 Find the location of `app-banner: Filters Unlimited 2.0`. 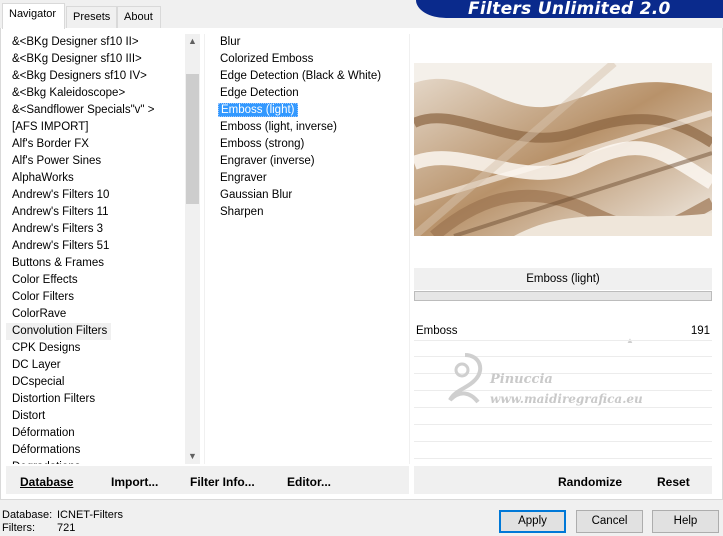

app-banner: Filters Unlimited 2.0 is located at coordinates (569, 9).